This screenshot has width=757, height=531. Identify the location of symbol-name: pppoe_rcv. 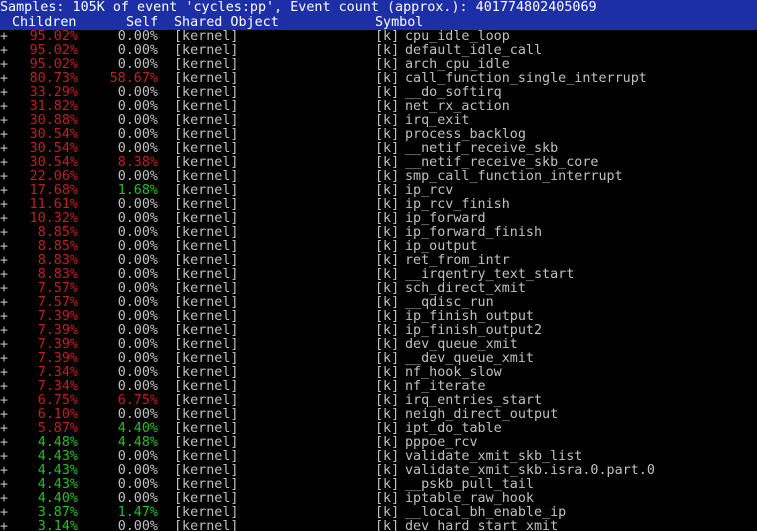
(441, 443).